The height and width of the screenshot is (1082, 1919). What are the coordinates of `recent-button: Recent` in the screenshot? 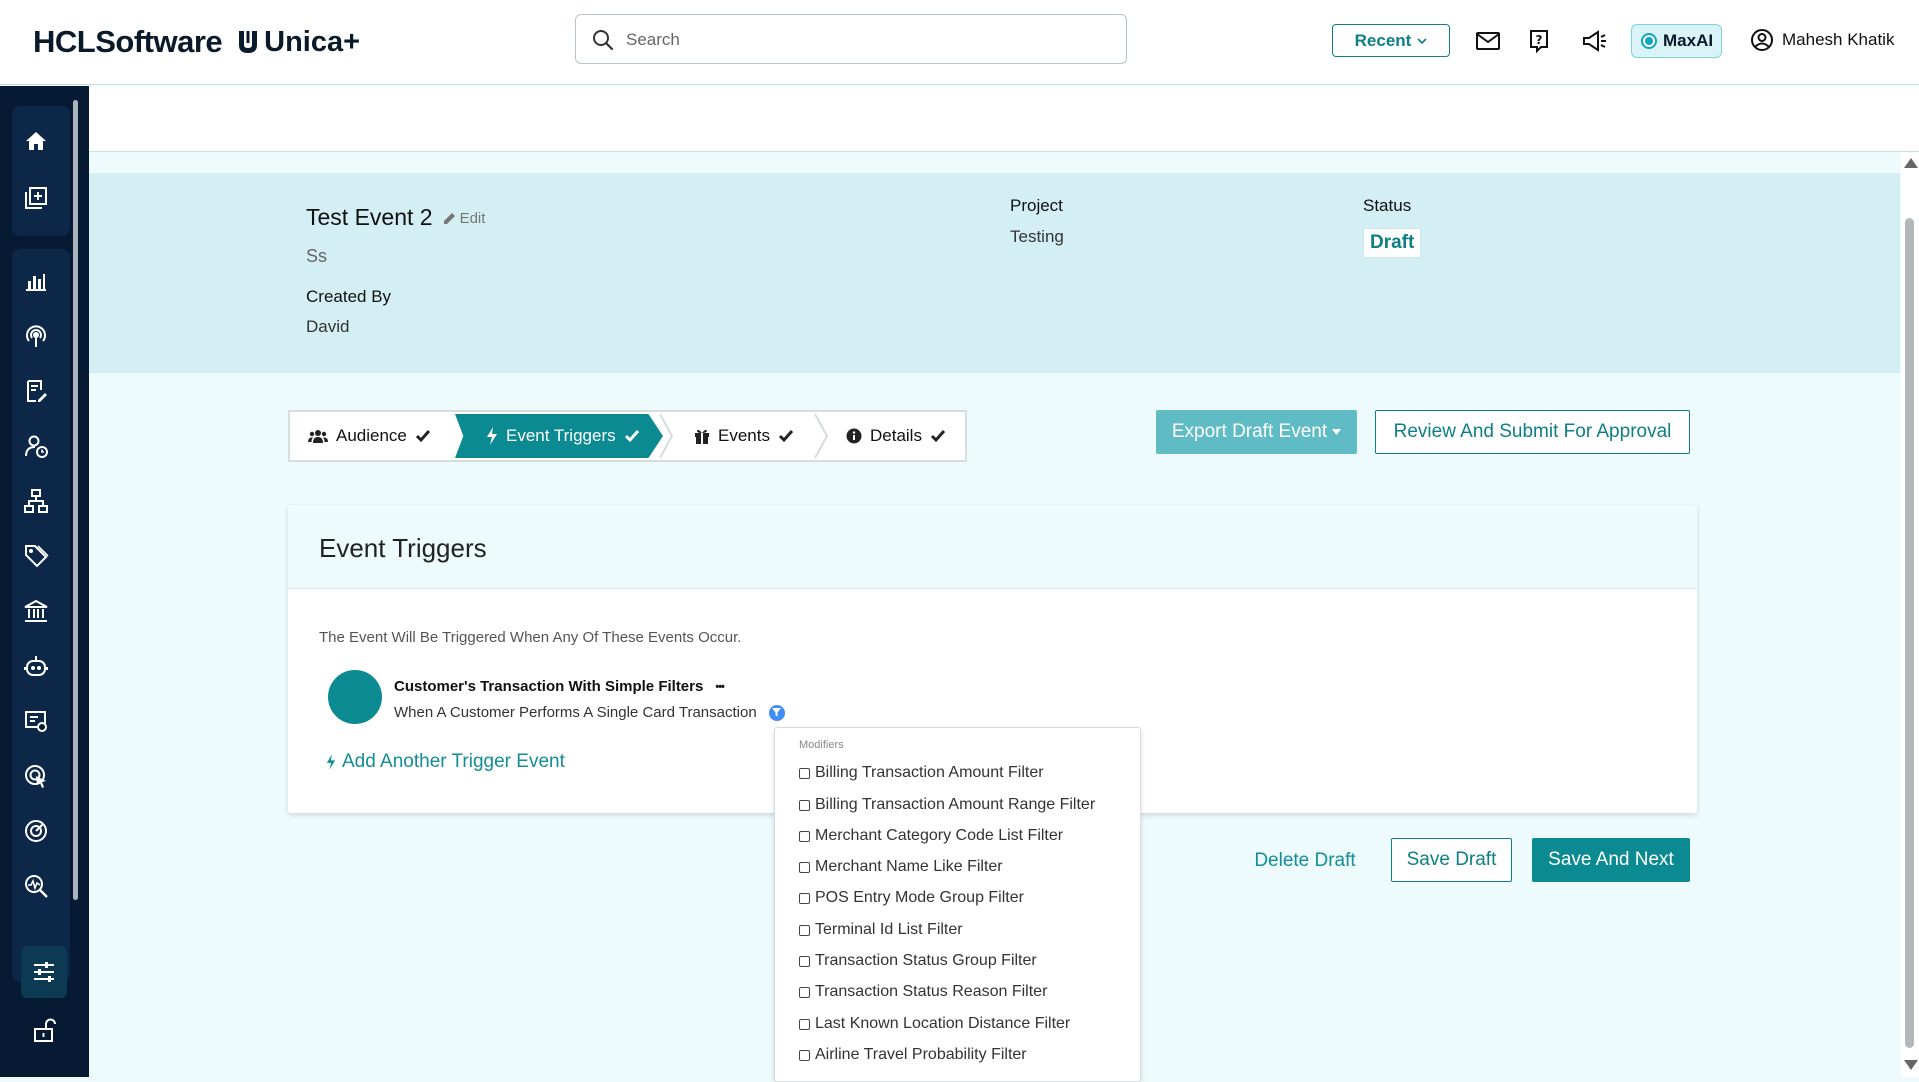 It's located at (1391, 40).